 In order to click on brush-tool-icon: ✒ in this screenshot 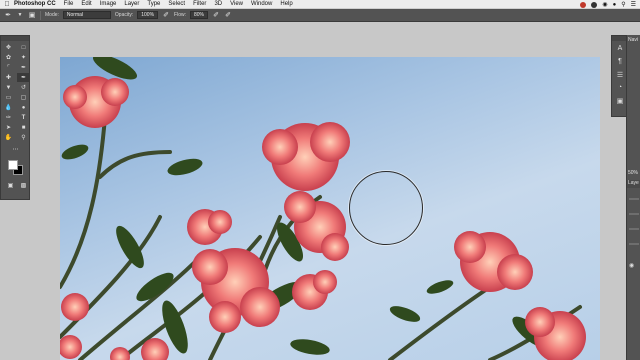, I will do `click(23, 77)`.